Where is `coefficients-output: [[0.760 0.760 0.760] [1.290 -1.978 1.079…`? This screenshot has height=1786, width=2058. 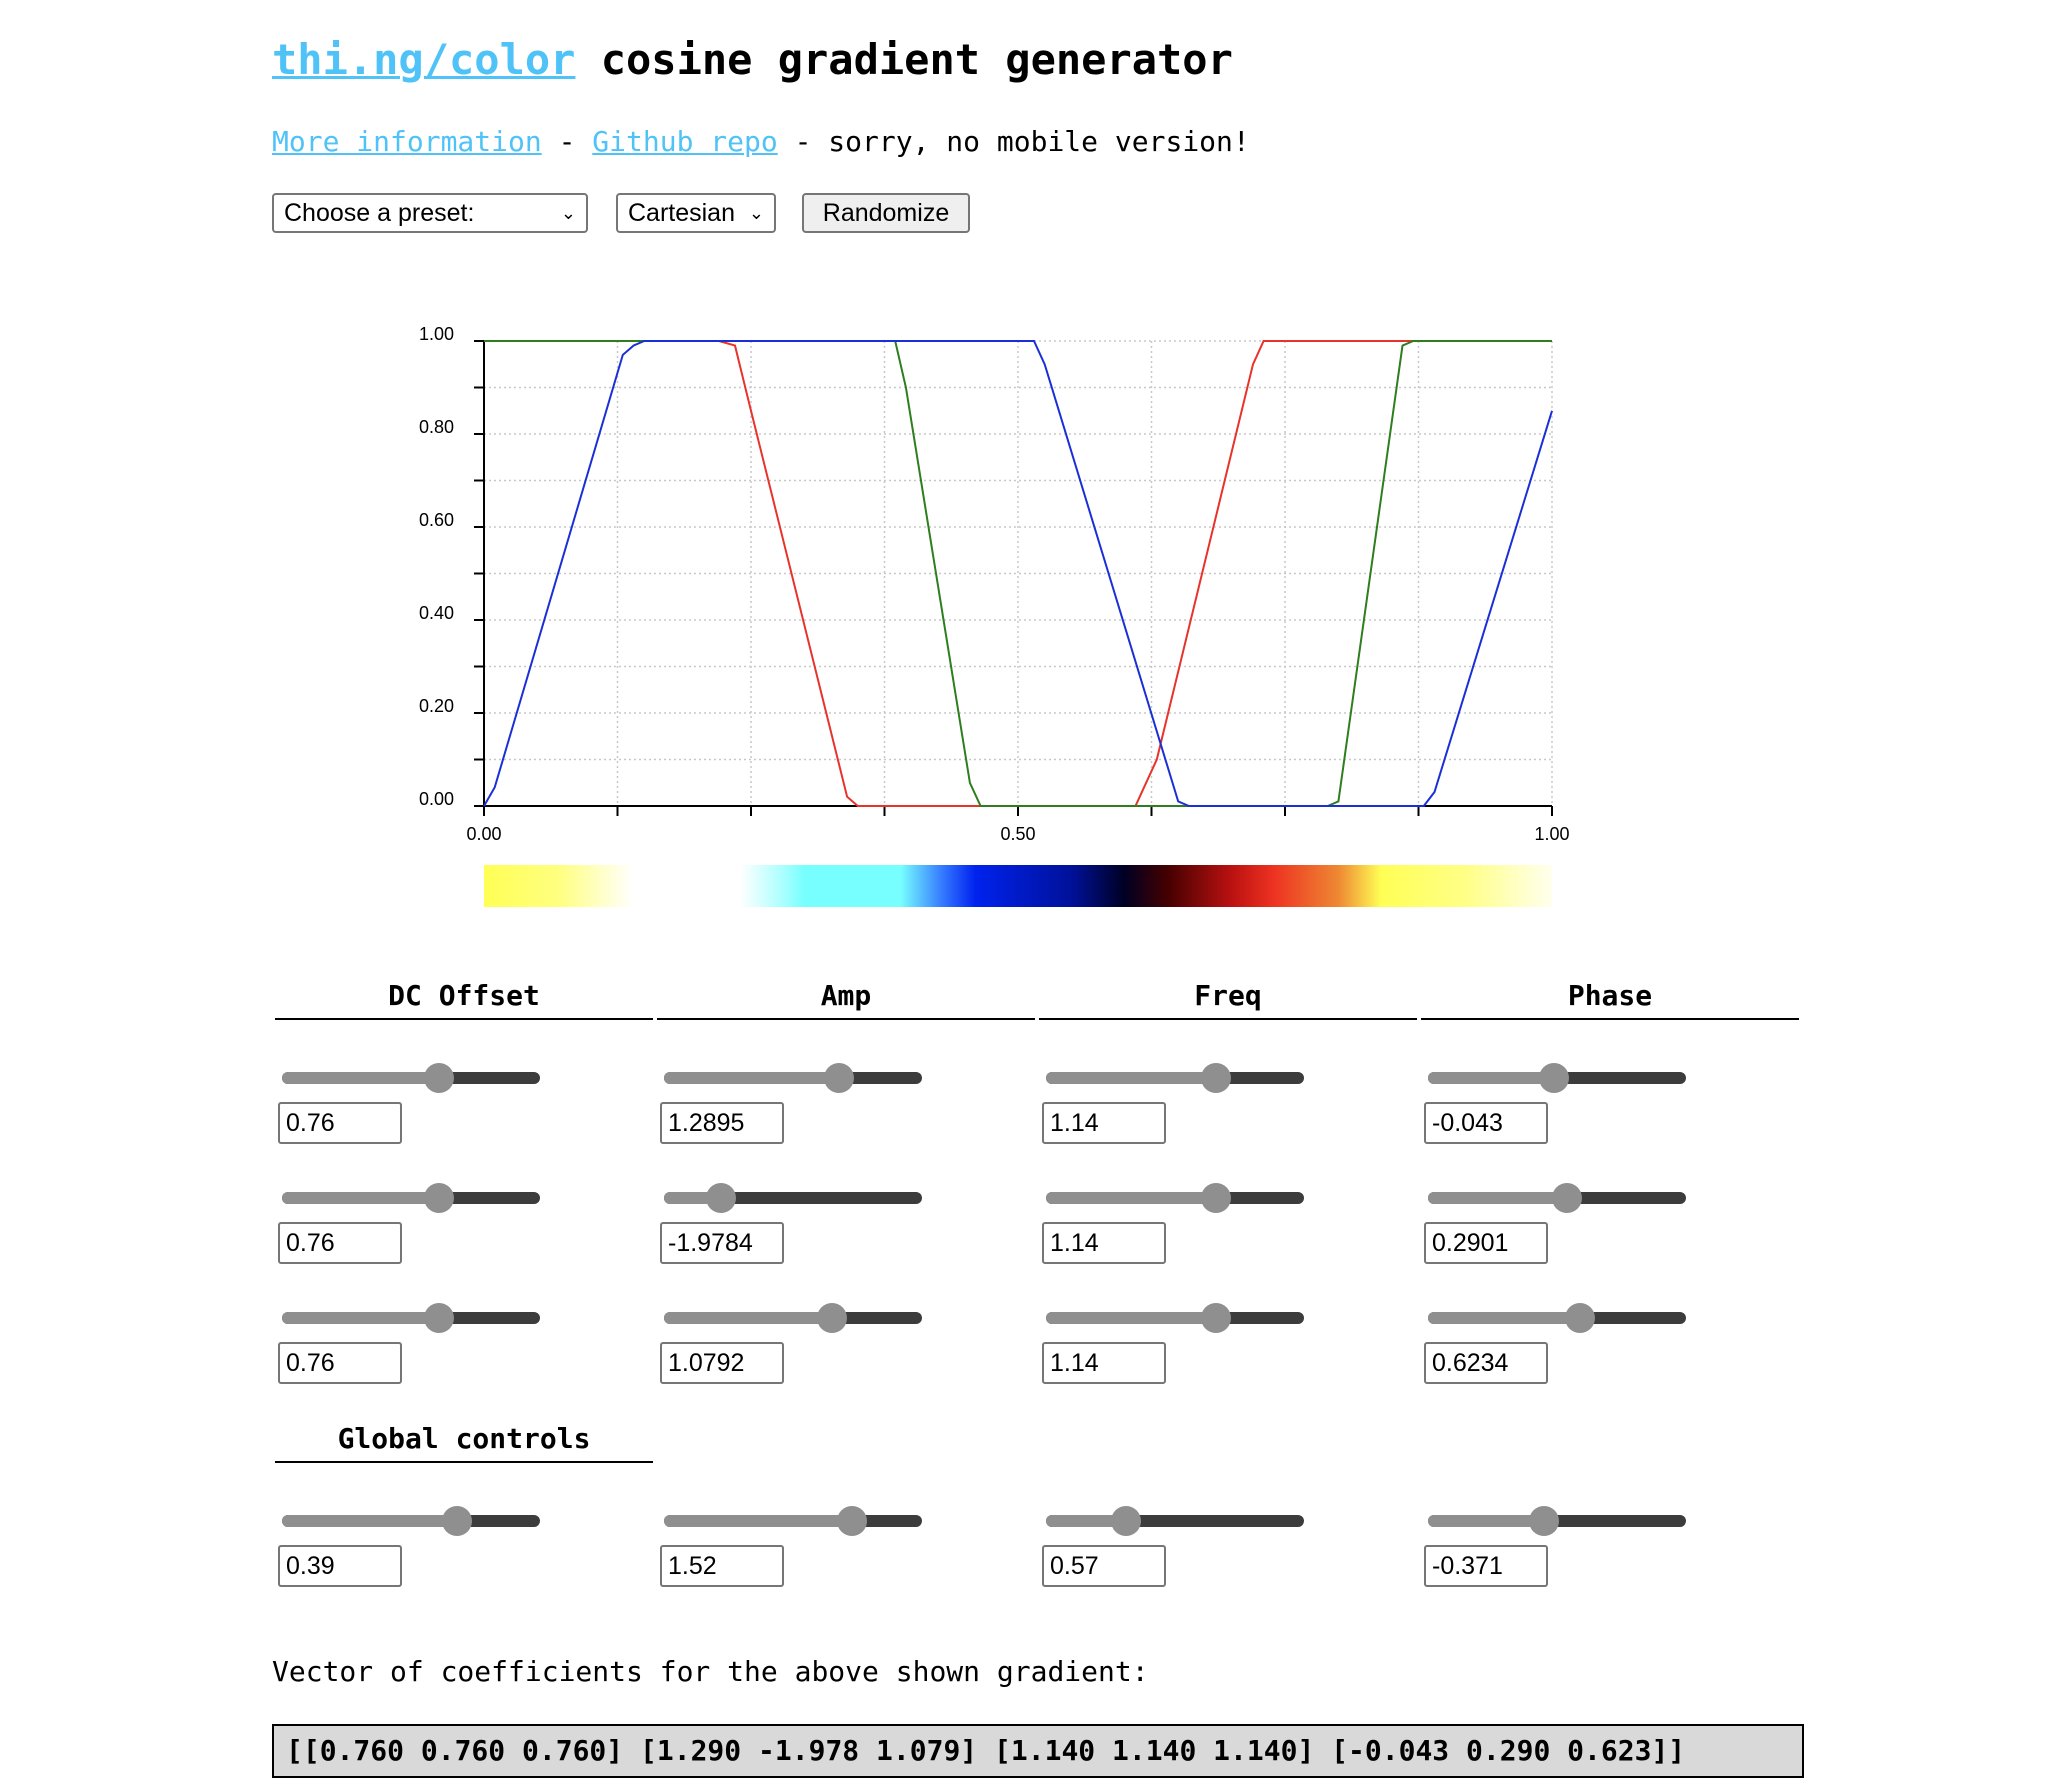 coefficients-output: [[0.760 0.760 0.760] [1.290 -1.978 1.079… is located at coordinates (1038, 1751).